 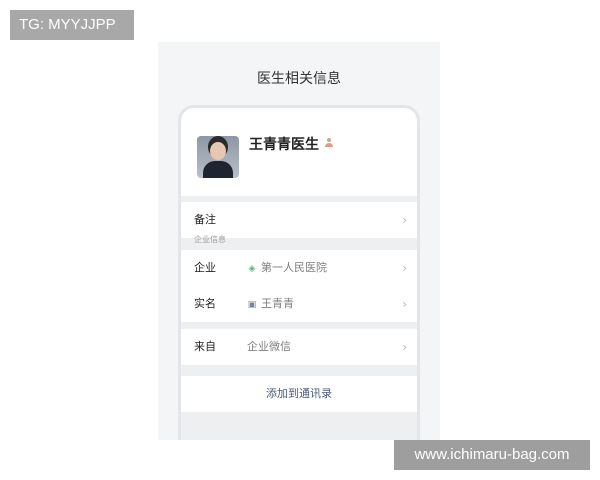 I want to click on watermark-top-left: TG: MYYJJPP, so click(x=72, y=25).